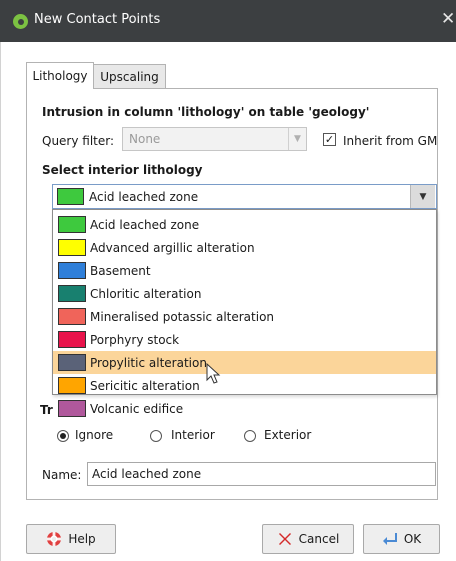 The height and width of the screenshot is (561, 456). Describe the element at coordinates (122, 170) in the screenshot. I see `select-interior-title: Select interior lithology` at that location.